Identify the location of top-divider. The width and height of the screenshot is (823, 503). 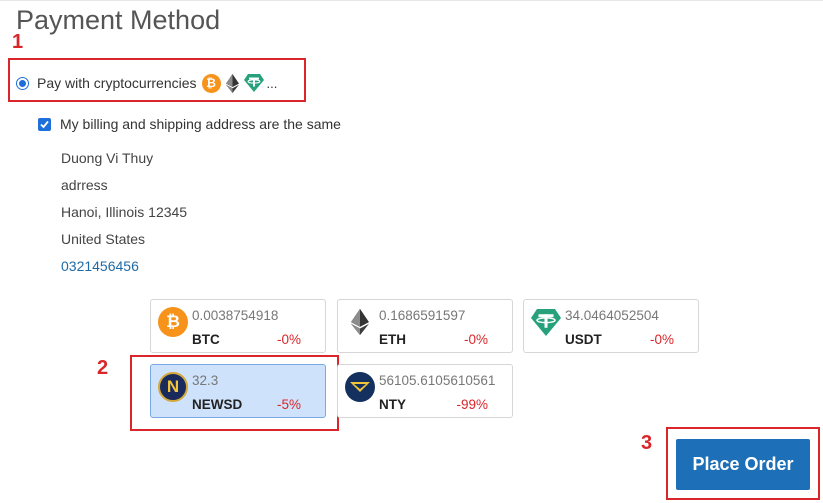
(411, 0).